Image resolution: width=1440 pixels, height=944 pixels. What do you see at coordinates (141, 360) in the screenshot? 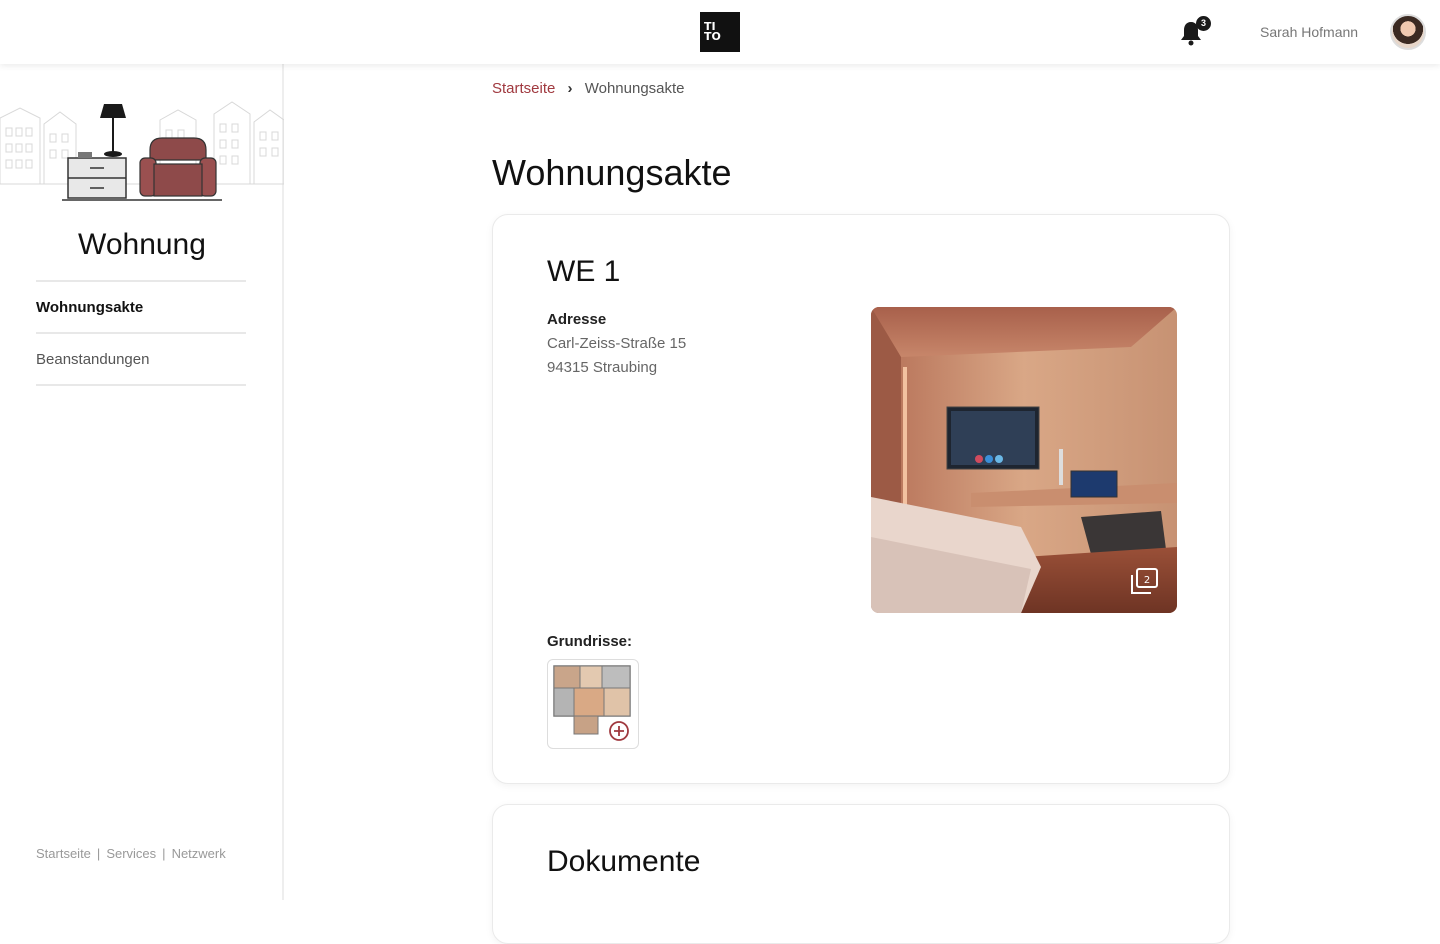
I see `sidebar-item-beanstandungen: Beanstandungen` at bounding box center [141, 360].